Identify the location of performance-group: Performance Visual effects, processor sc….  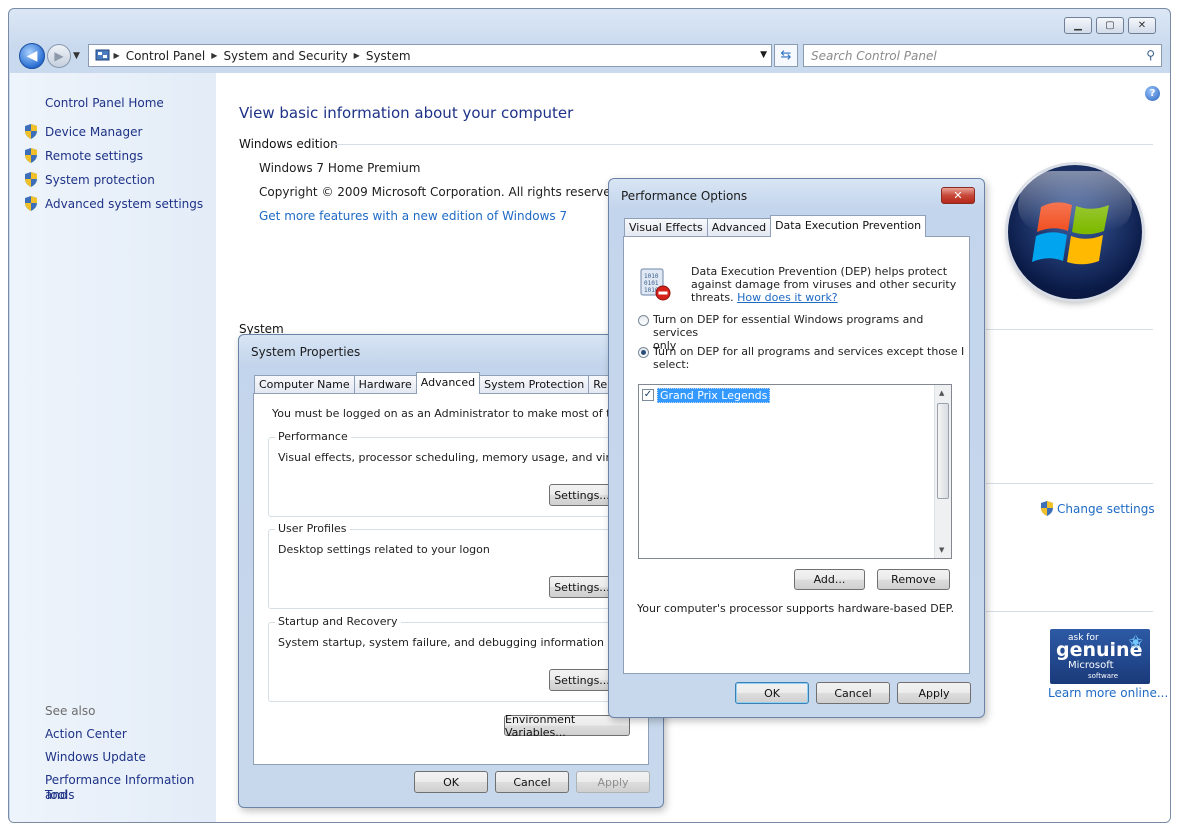
(471, 473).